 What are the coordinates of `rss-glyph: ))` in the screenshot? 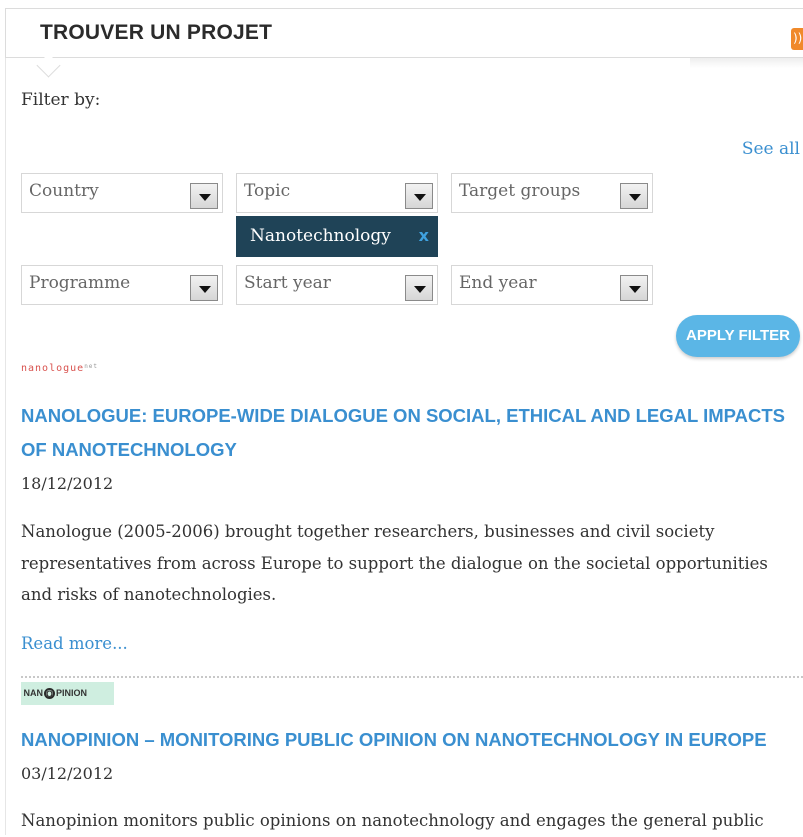 It's located at (798, 38).